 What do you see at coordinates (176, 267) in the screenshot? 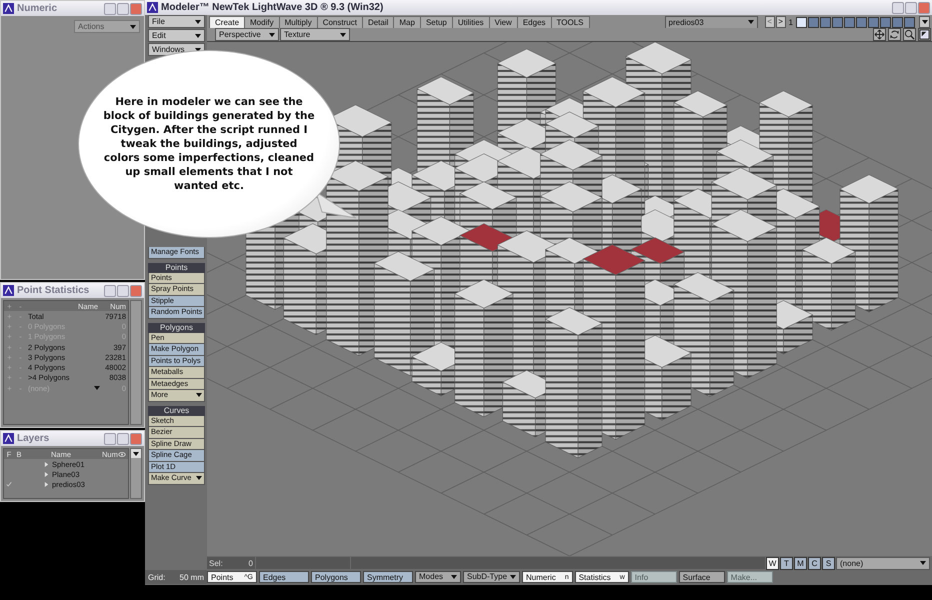
I see `group-header: Points` at bounding box center [176, 267].